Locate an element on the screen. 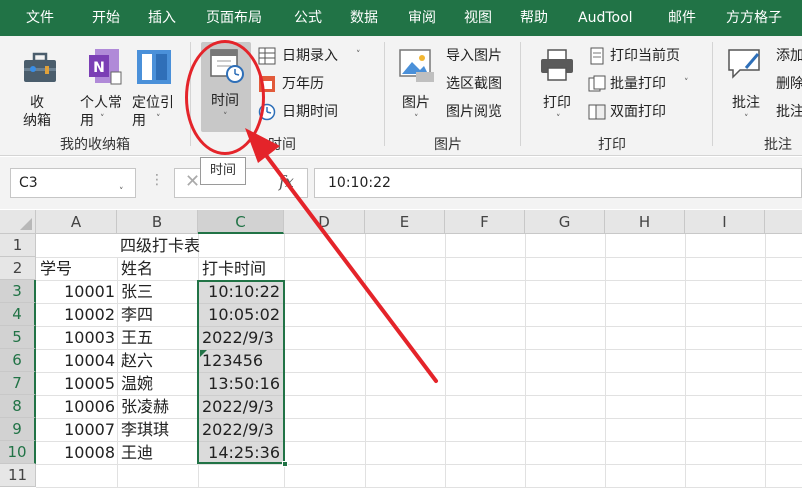  name-box: C3 ˅ is located at coordinates (73, 183).